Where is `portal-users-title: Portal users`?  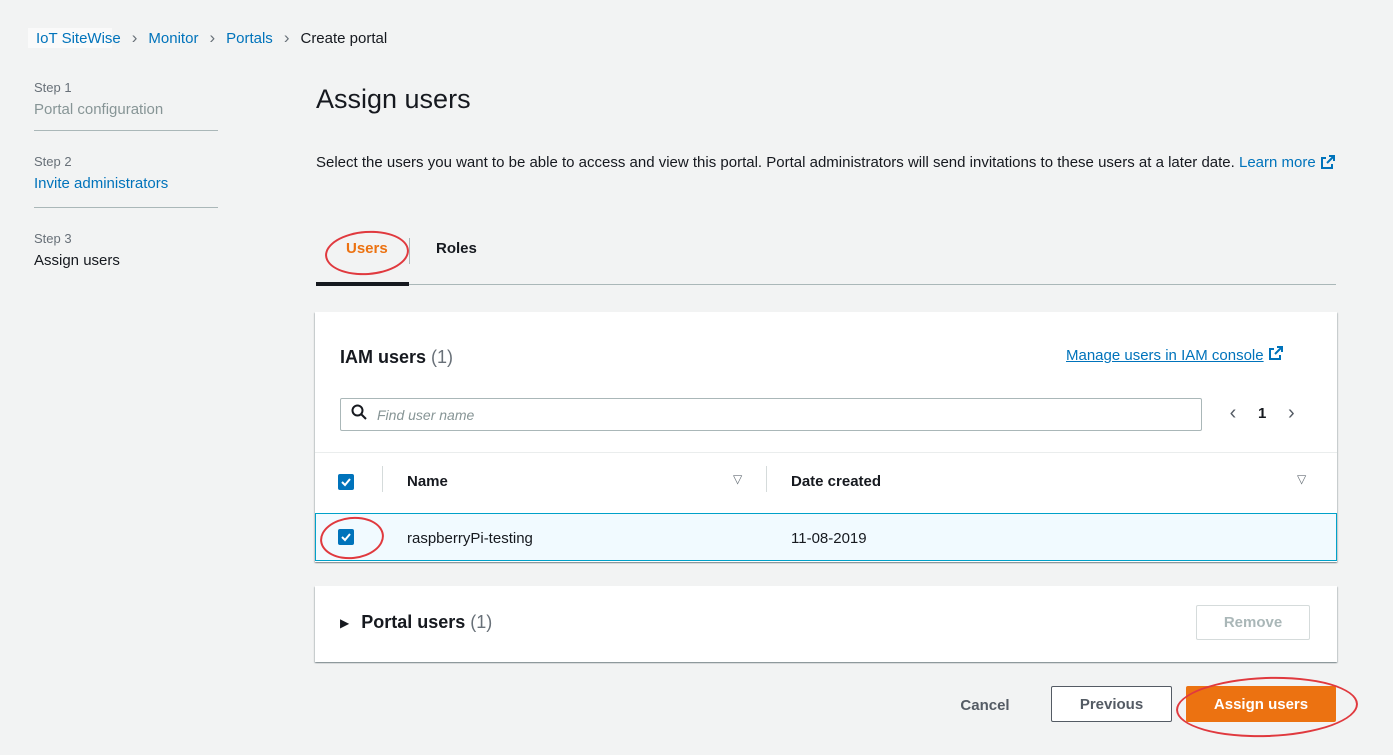 portal-users-title: Portal users is located at coordinates (413, 622).